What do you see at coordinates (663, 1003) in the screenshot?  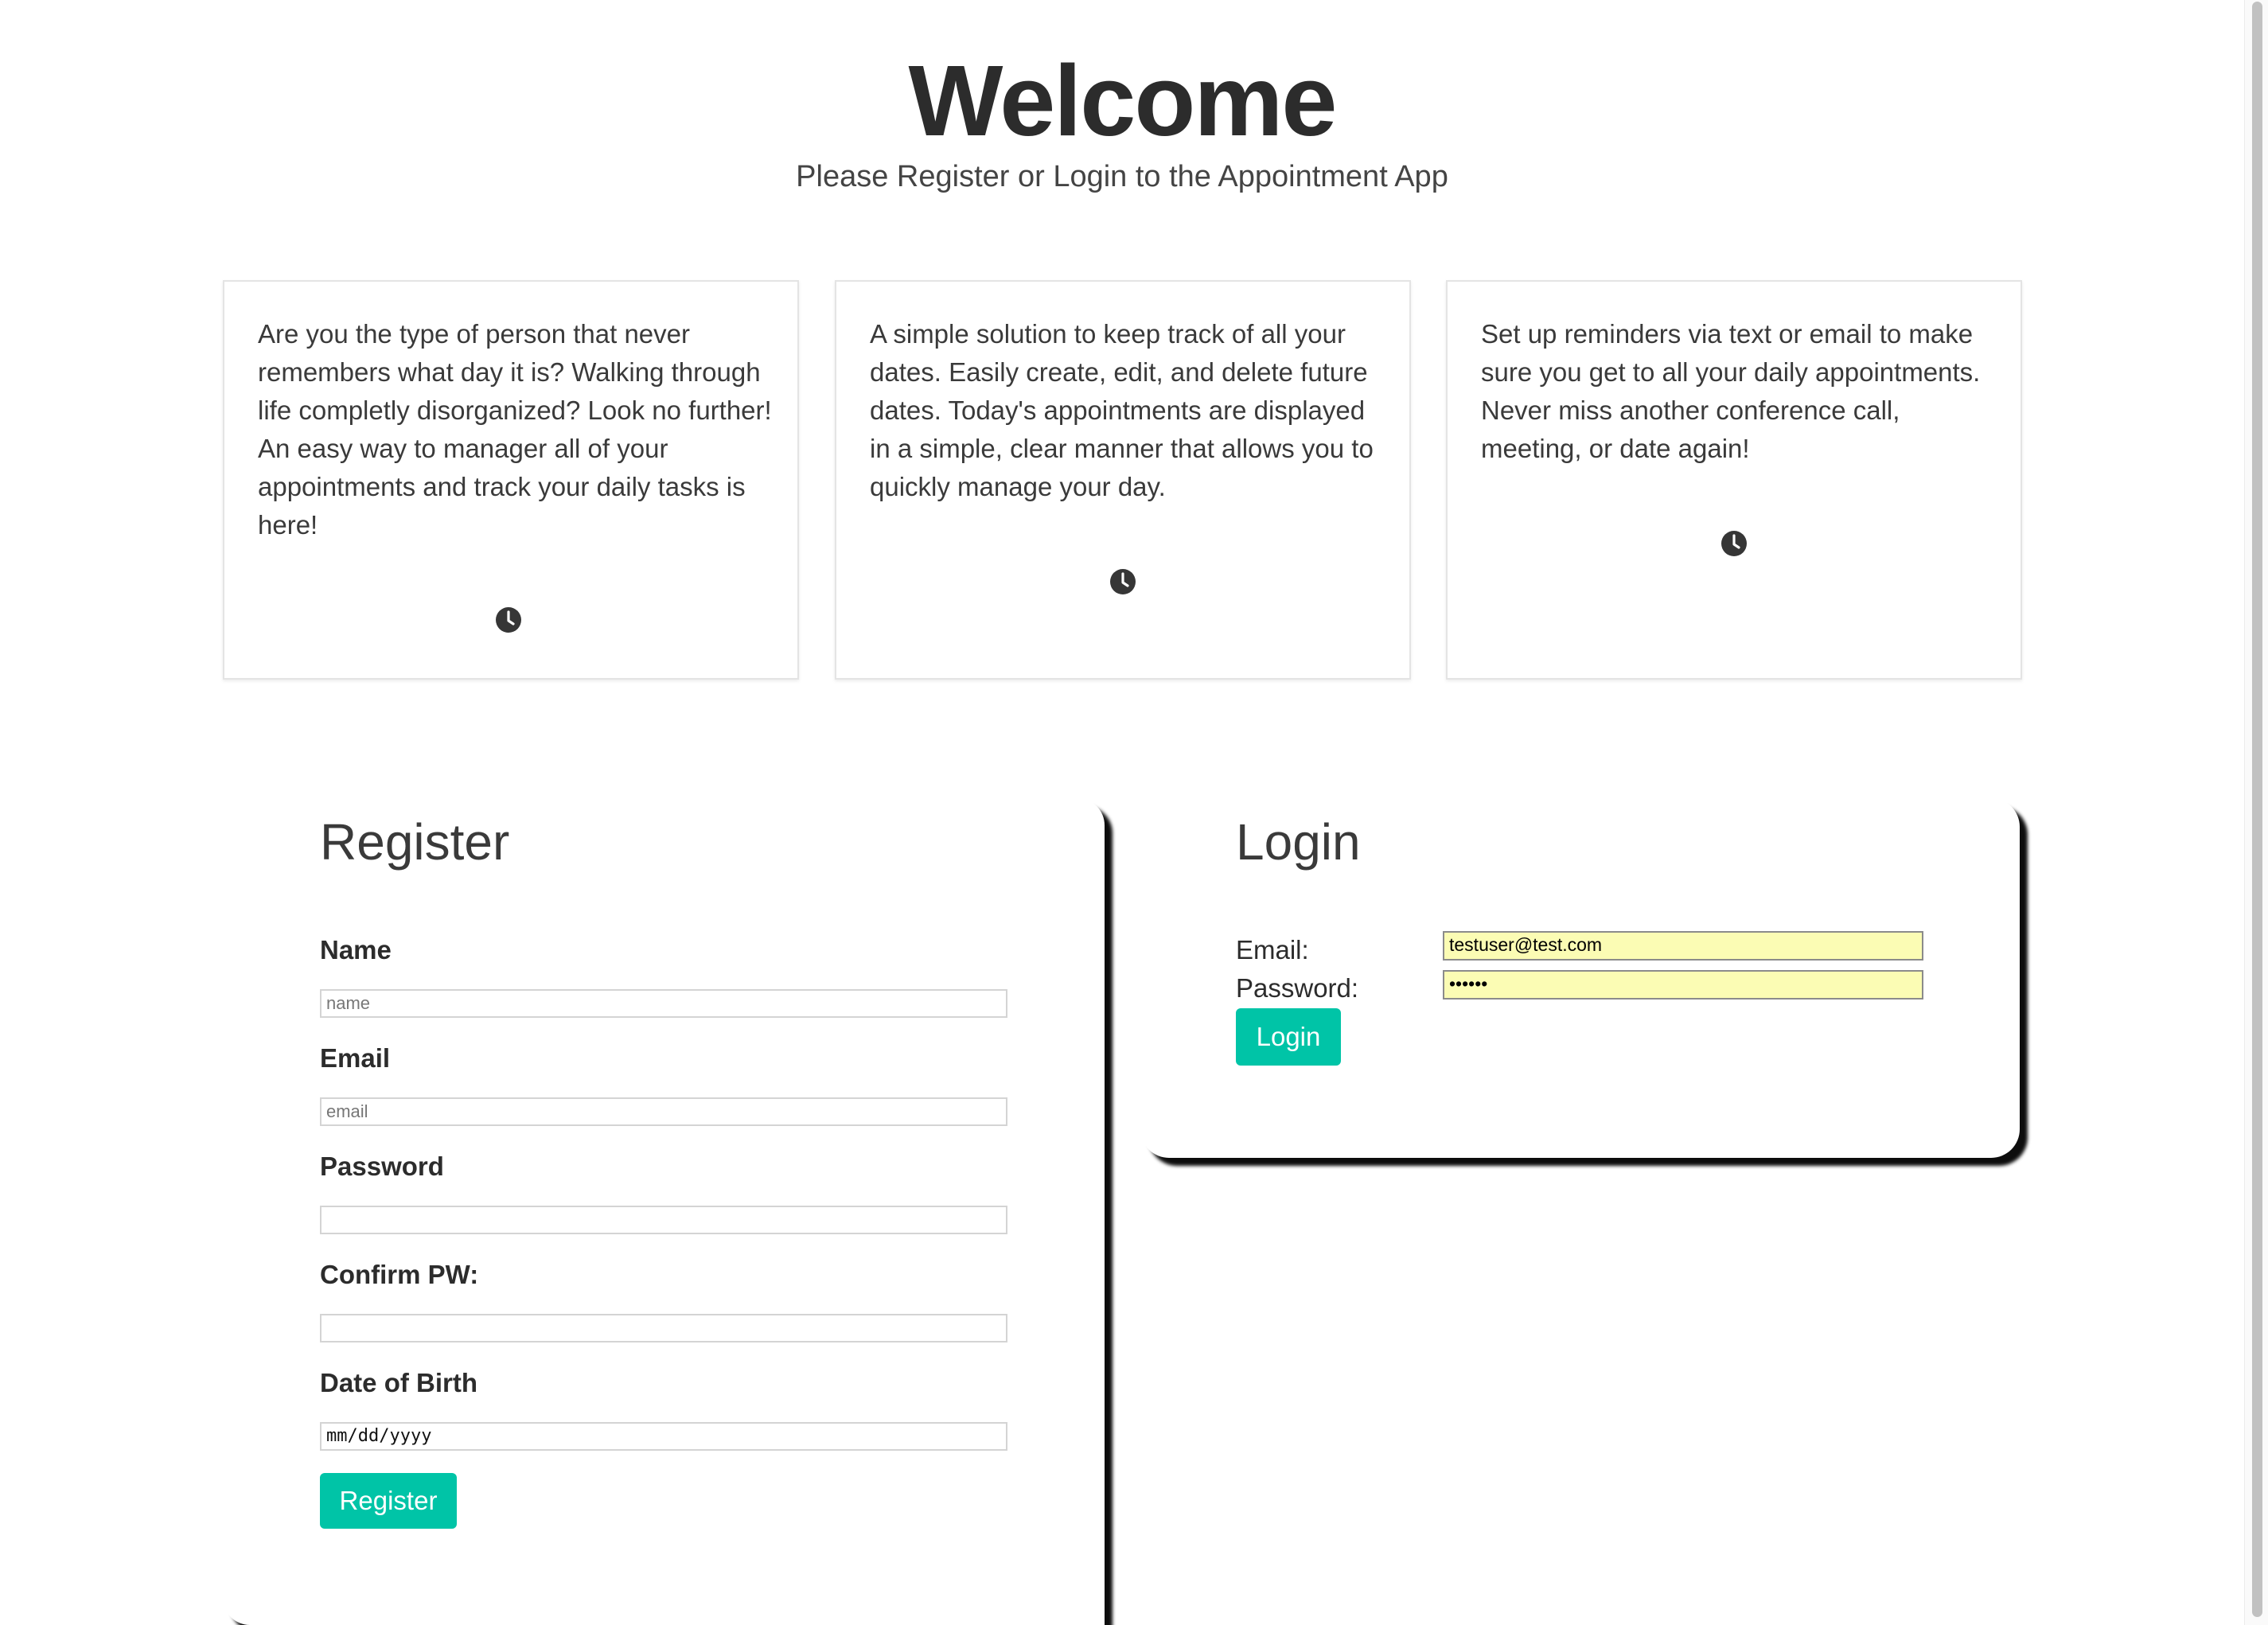 I see `name-input` at bounding box center [663, 1003].